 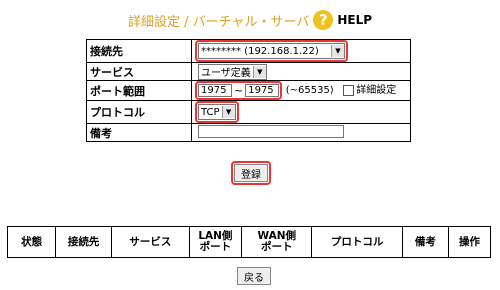 I want to click on row-service: サービス ユーザ定義 ▼, so click(x=248, y=71).